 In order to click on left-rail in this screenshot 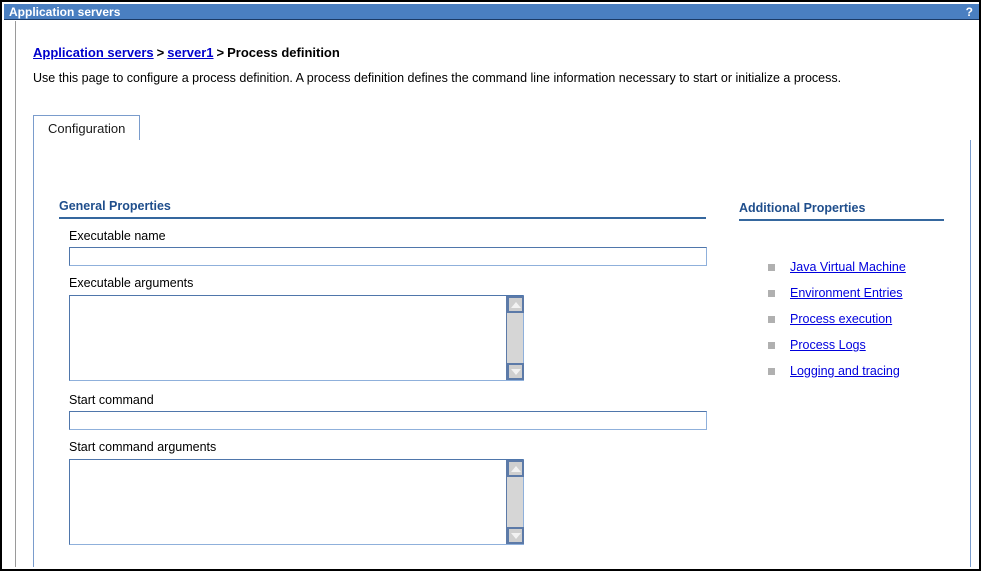, I will do `click(10, 294)`.